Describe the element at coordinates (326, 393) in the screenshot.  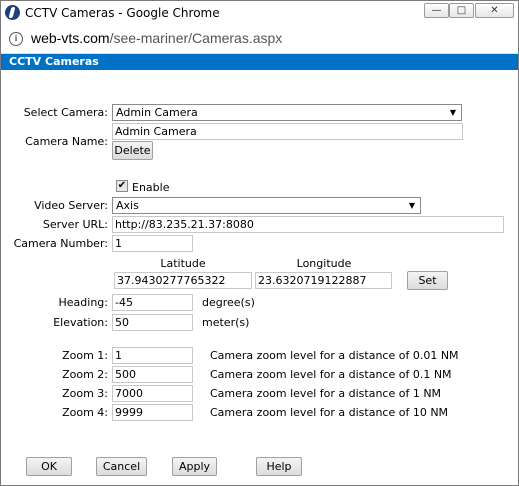
I see `zoom-3-description: Camera zoom level for a distance of 1 NM` at that location.